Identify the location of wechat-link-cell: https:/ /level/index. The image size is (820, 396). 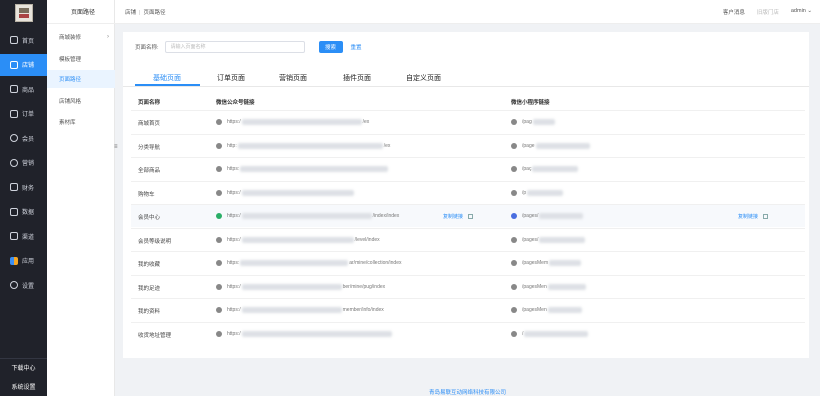
(298, 240).